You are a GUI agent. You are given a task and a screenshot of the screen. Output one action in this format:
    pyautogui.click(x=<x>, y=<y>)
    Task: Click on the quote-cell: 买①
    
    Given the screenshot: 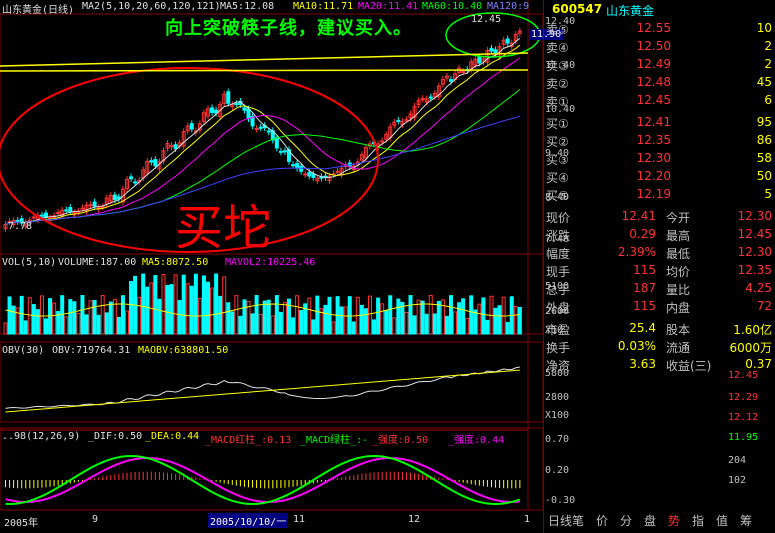 What is the action you would take?
    pyautogui.click(x=557, y=124)
    